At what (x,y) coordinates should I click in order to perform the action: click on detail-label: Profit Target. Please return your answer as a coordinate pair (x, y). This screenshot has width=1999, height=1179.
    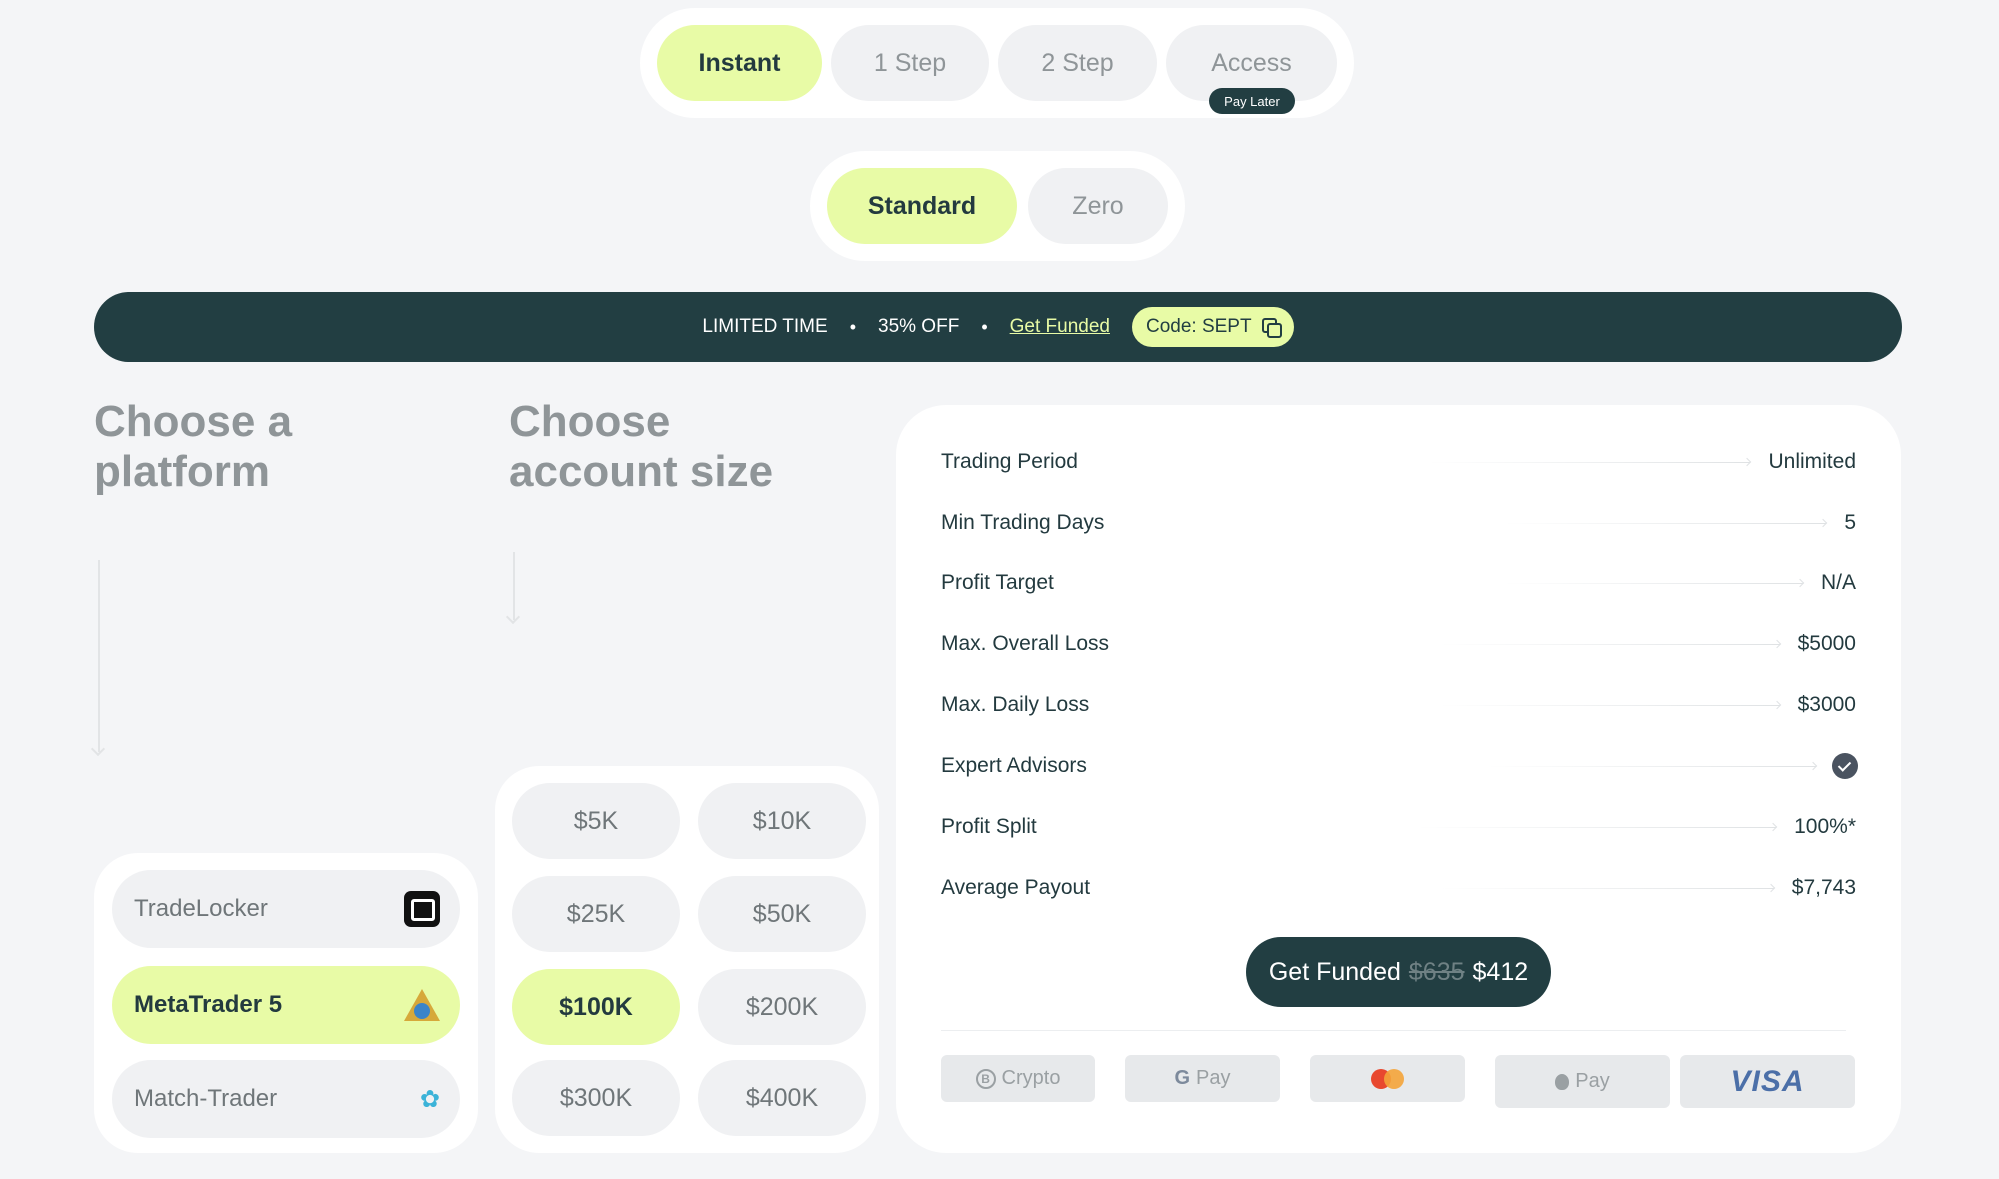
    Looking at the image, I should click on (997, 582).